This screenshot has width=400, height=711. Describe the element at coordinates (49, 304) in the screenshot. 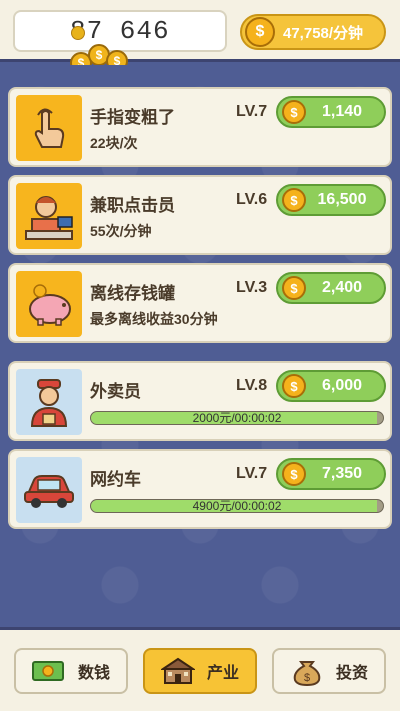

I see `piggy-bank-icon` at that location.